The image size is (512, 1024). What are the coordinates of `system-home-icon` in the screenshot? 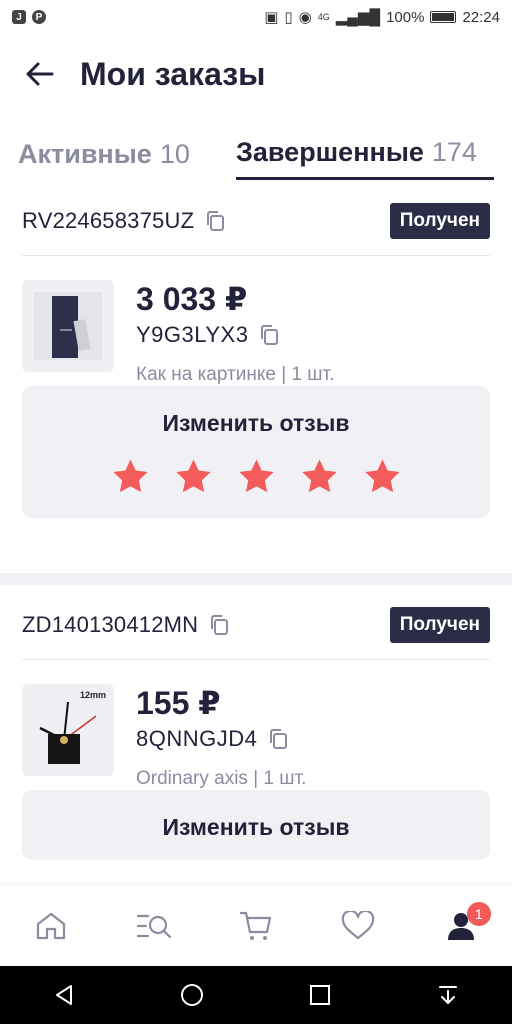 It's located at (192, 995).